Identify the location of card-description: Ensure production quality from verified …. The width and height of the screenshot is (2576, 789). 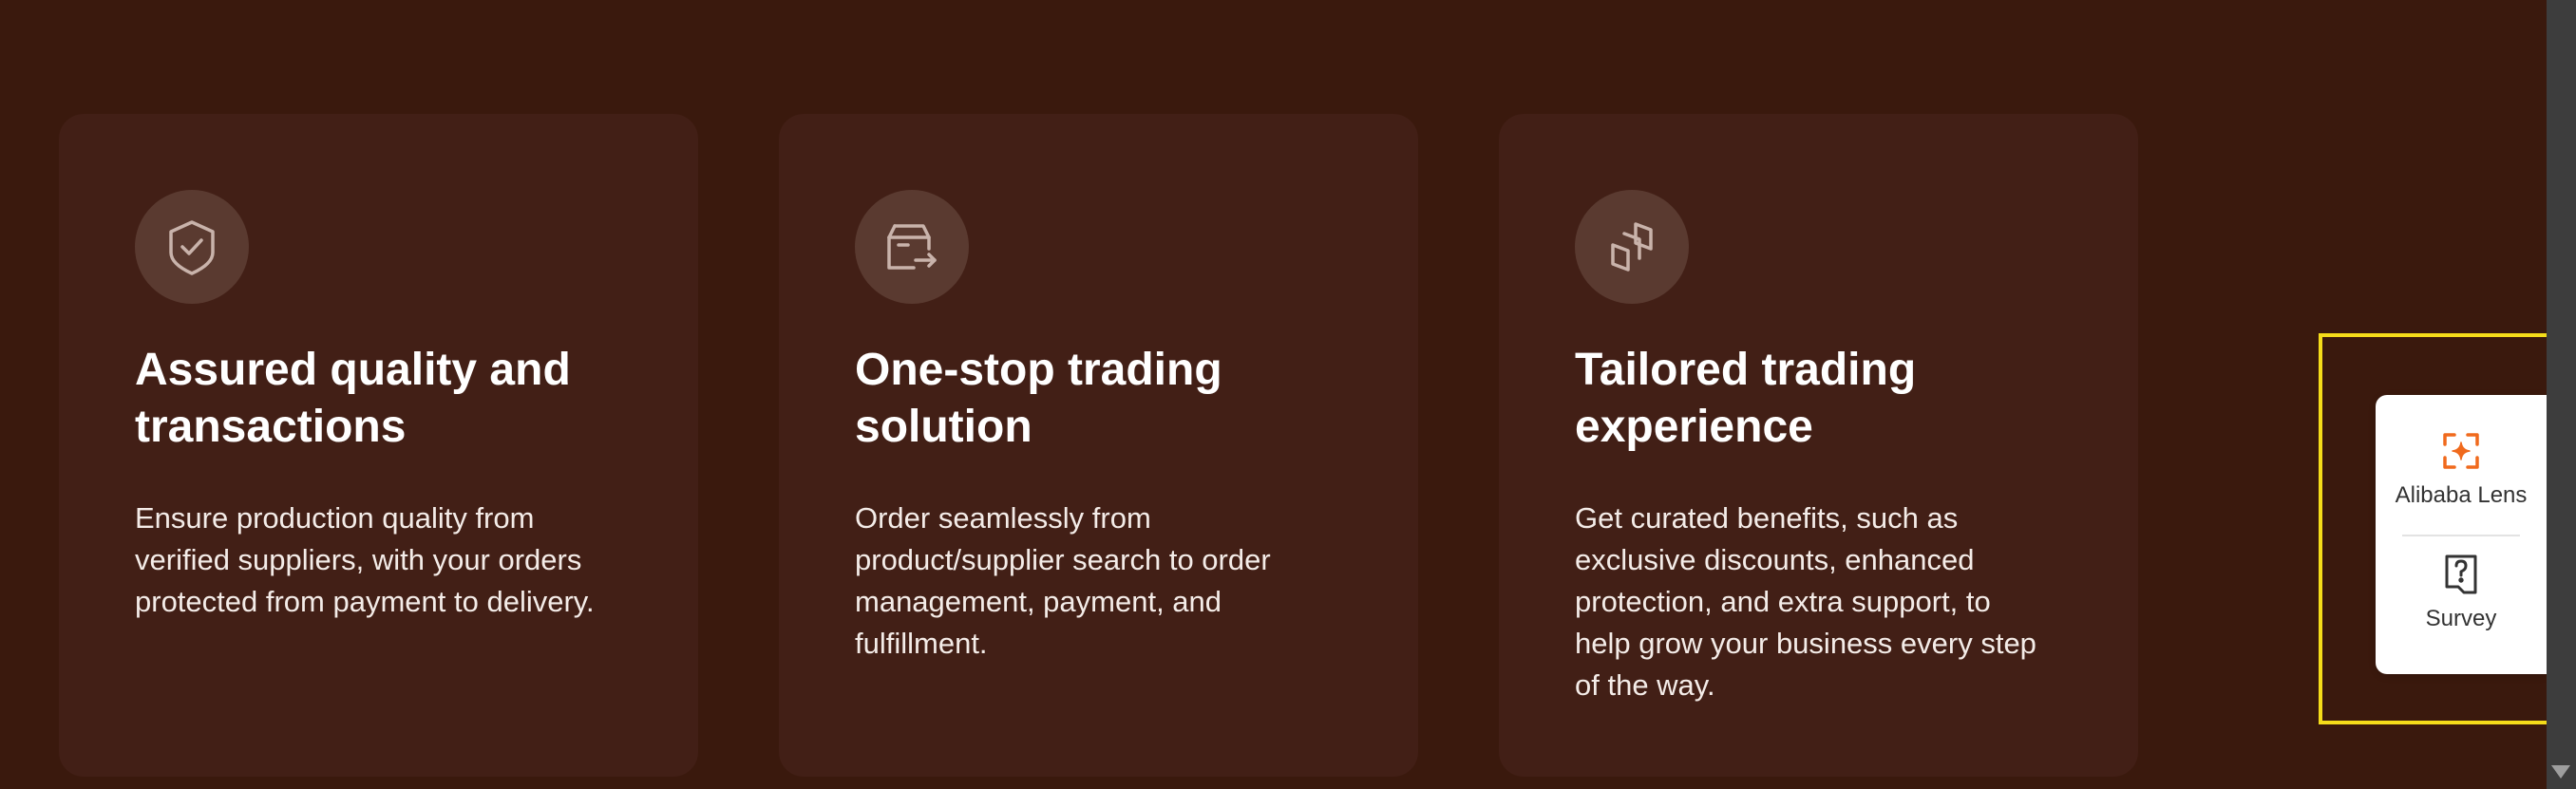
(365, 559).